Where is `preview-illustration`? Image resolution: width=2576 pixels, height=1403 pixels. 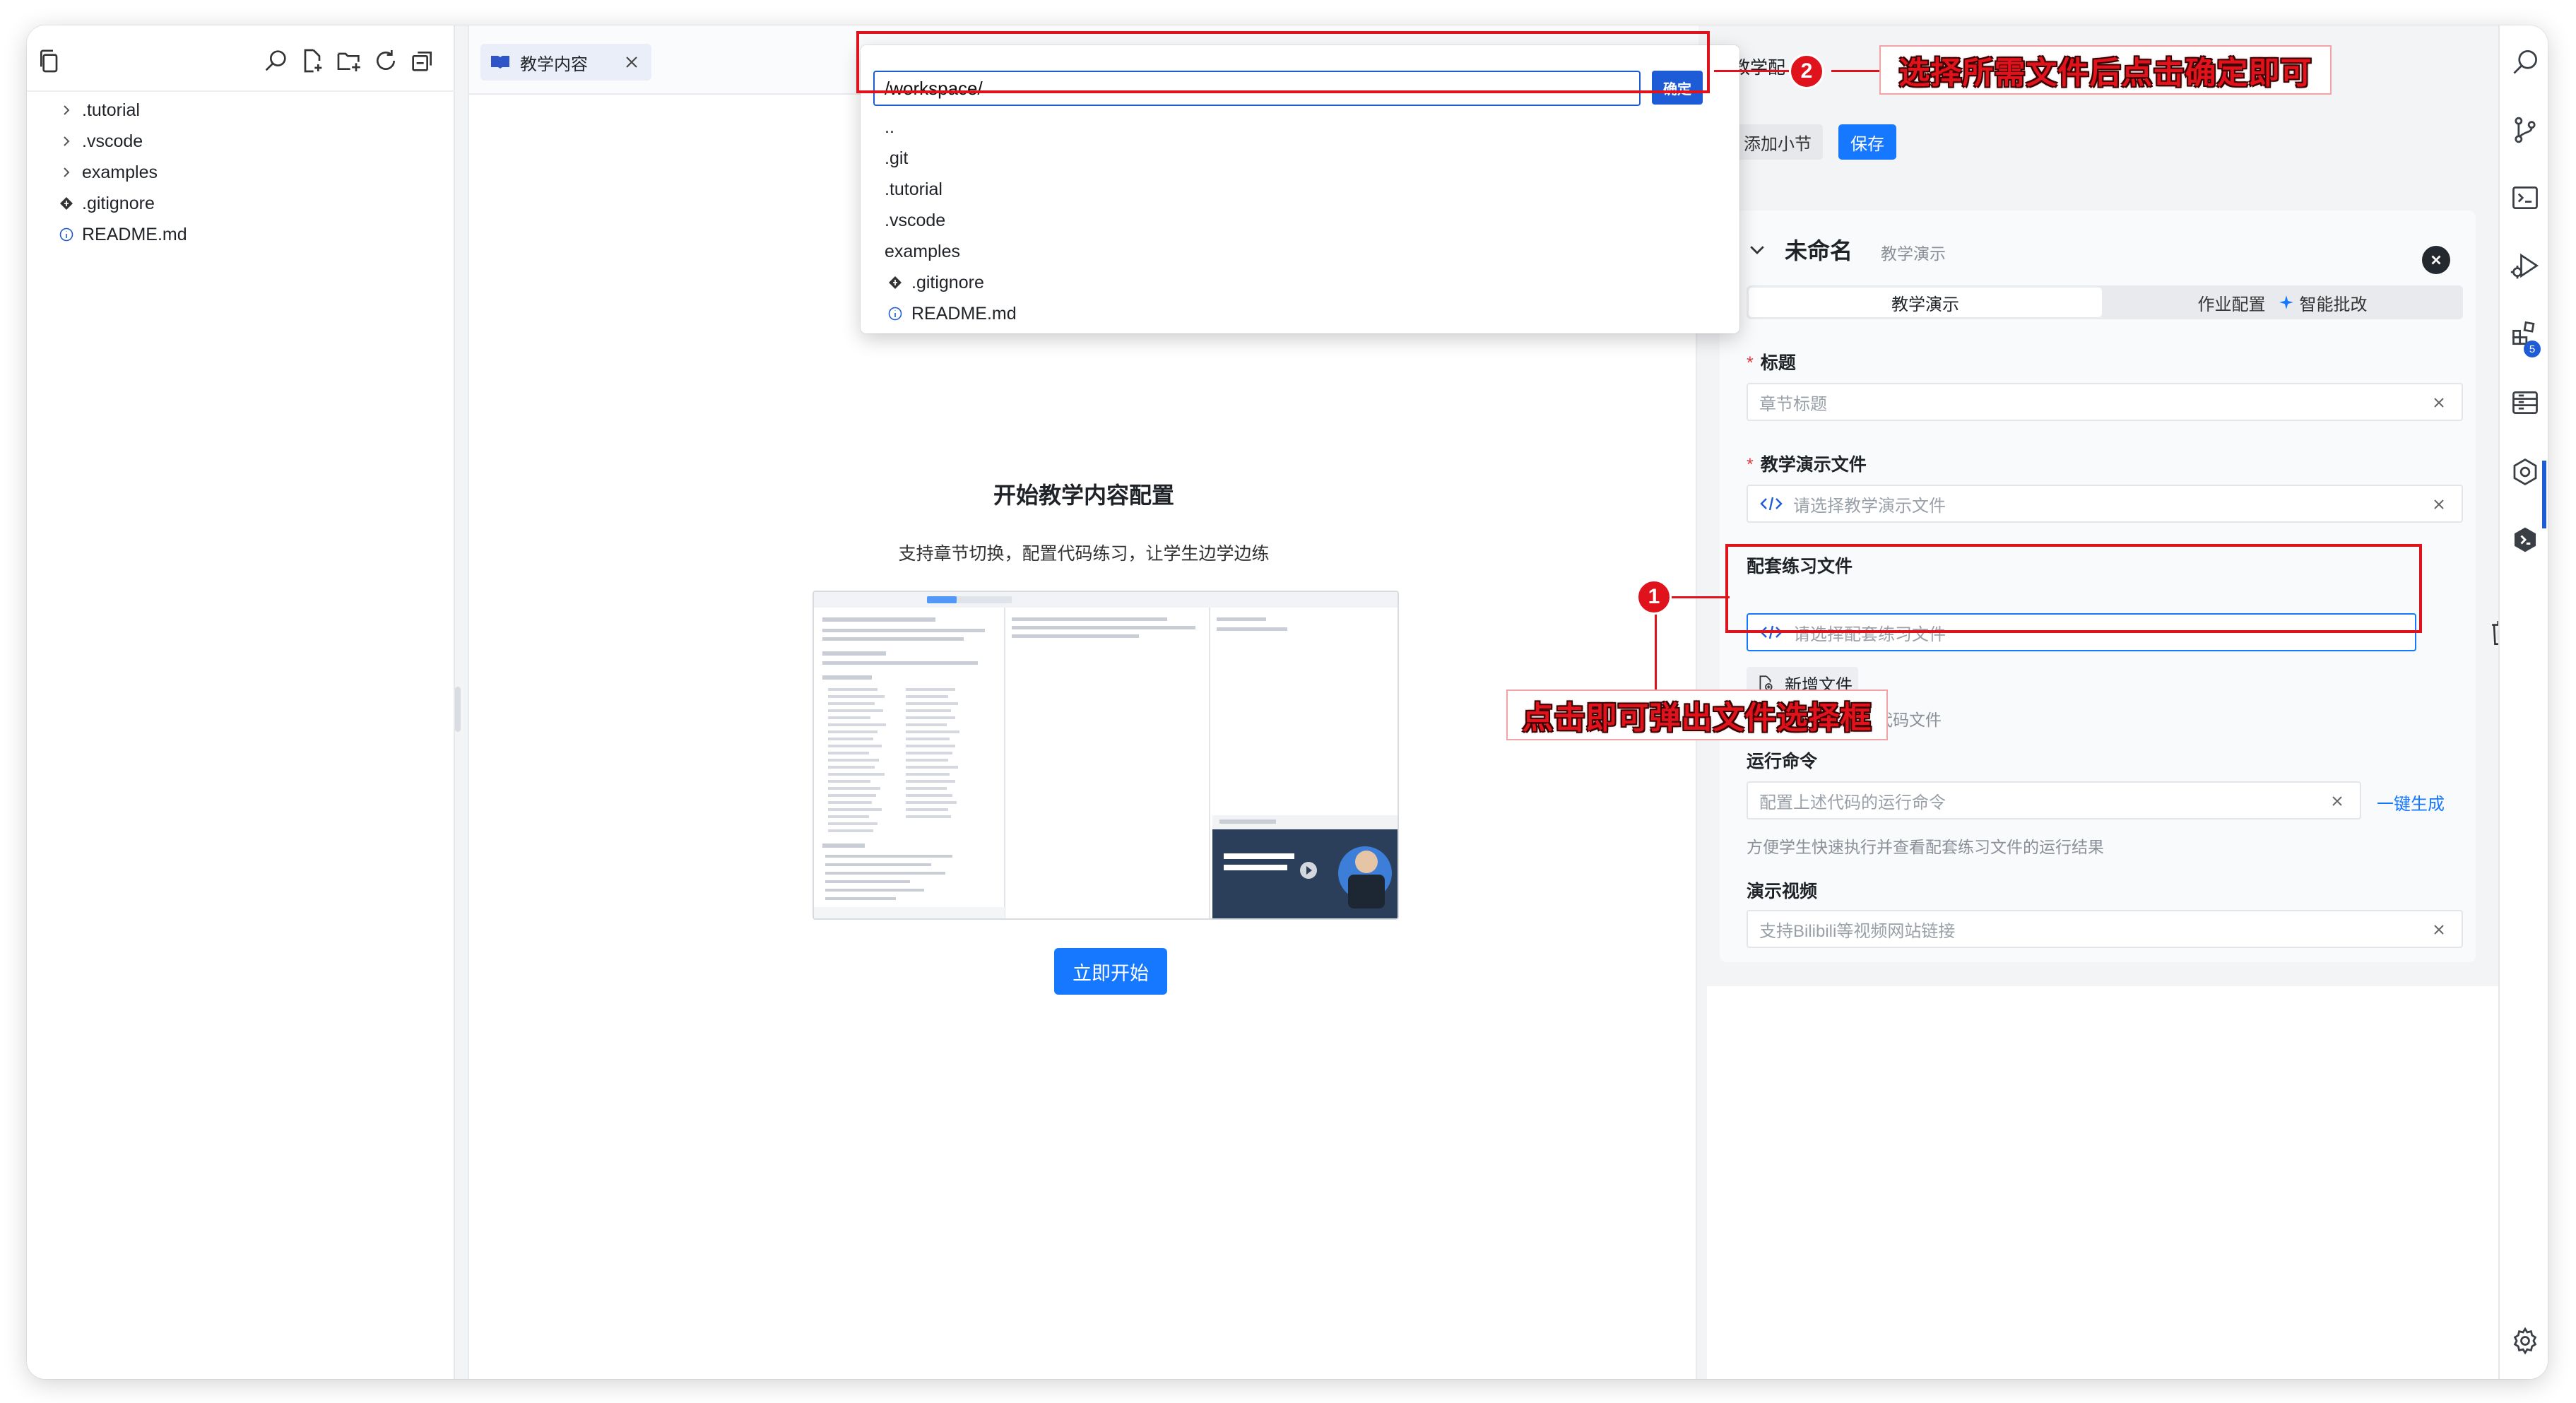 preview-illustration is located at coordinates (1106, 755).